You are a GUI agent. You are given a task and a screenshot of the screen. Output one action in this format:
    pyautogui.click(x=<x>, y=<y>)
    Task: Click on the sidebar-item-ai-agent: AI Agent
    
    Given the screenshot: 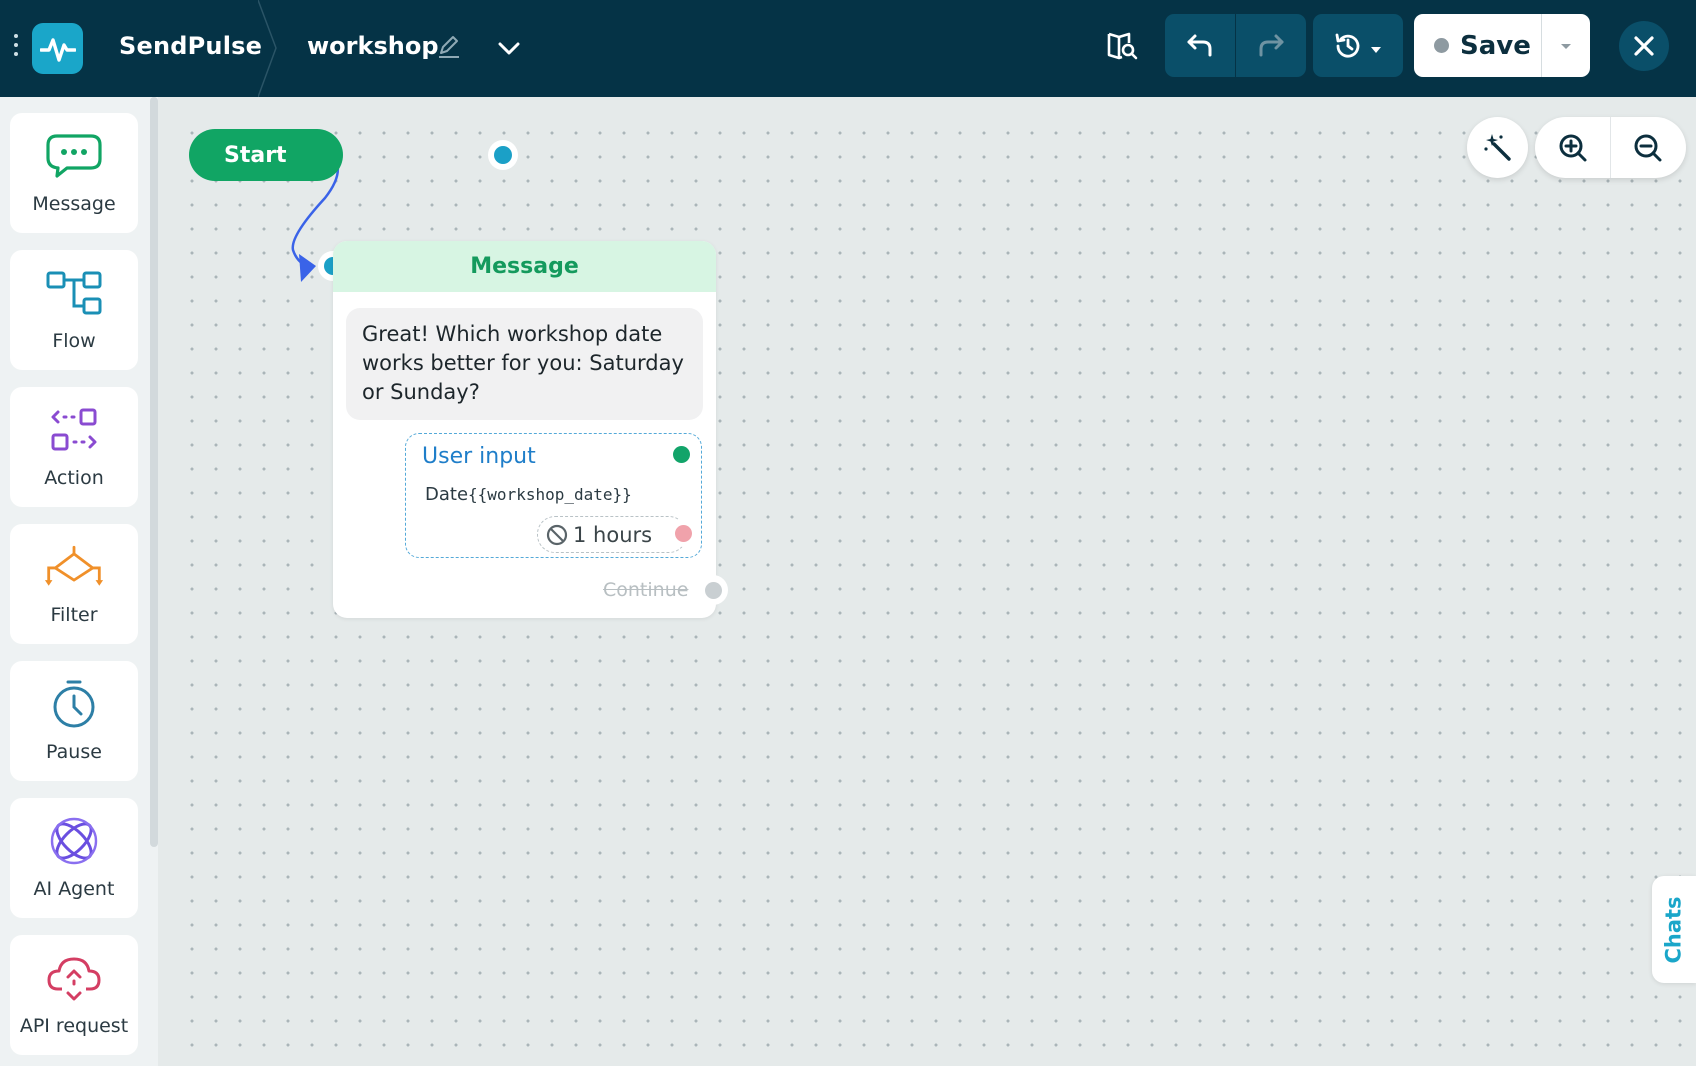 What is the action you would take?
    pyautogui.click(x=74, y=858)
    